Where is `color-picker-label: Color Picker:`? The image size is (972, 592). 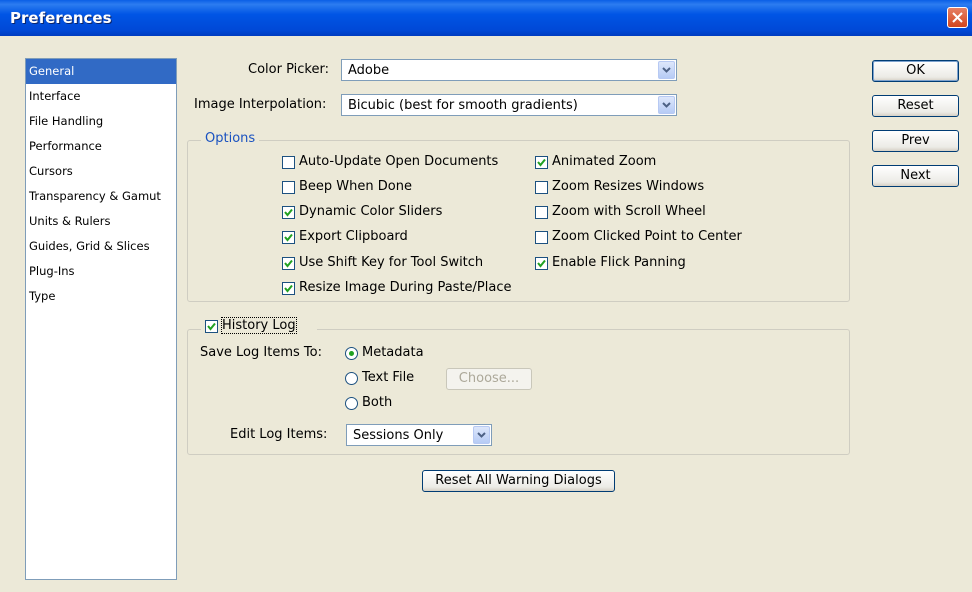 color-picker-label: Color Picker: is located at coordinates (288, 69).